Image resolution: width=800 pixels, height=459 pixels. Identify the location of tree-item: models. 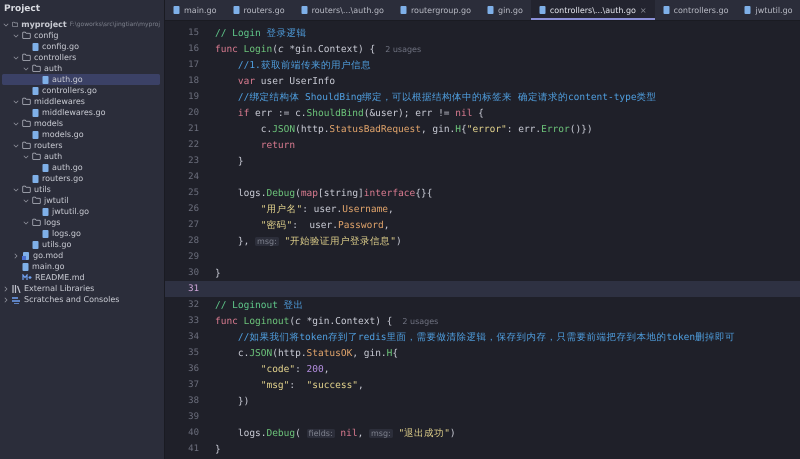
(81, 123).